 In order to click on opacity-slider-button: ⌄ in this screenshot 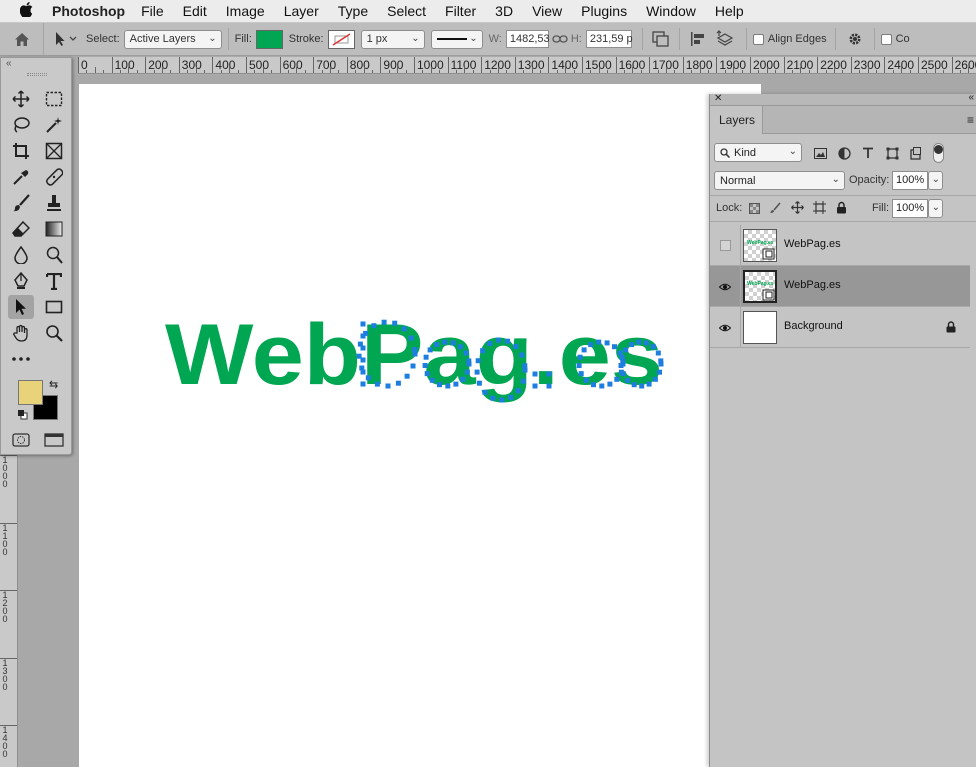, I will do `click(935, 180)`.